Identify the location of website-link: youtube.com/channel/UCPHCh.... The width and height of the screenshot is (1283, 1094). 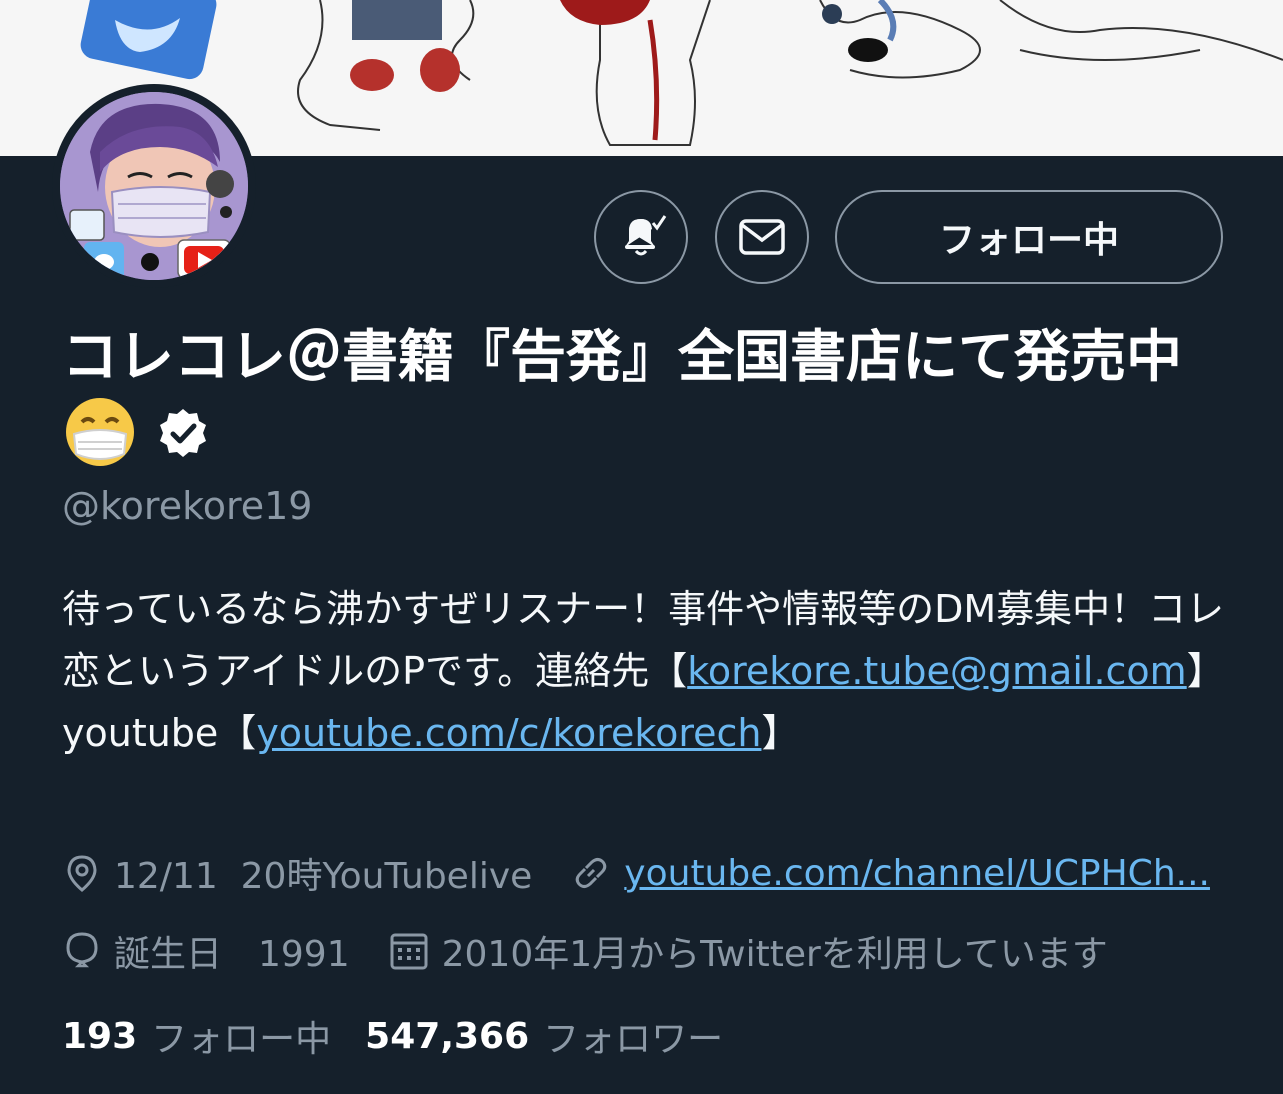
(917, 873).